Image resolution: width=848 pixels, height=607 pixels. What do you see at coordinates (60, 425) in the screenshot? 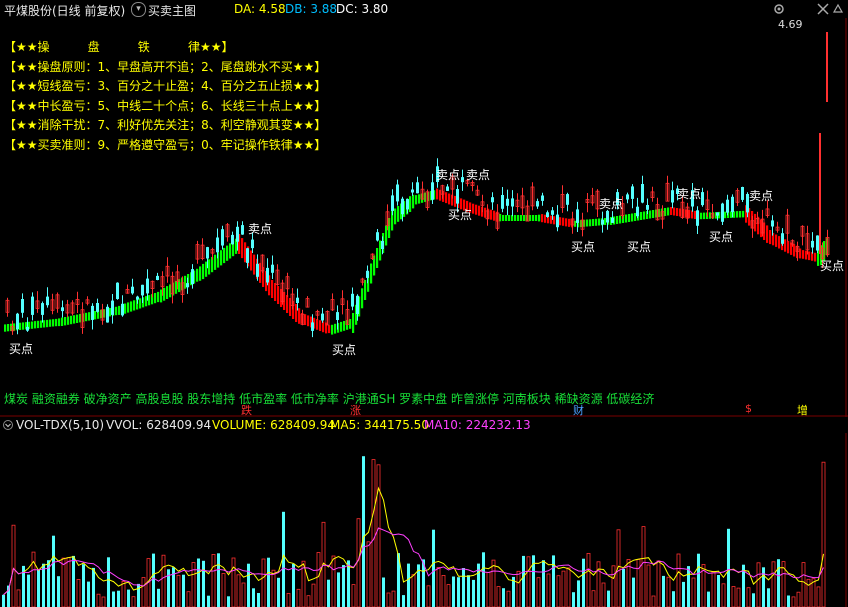
I see `volume-indicator-name: VOL-TDX(5,10)` at bounding box center [60, 425].